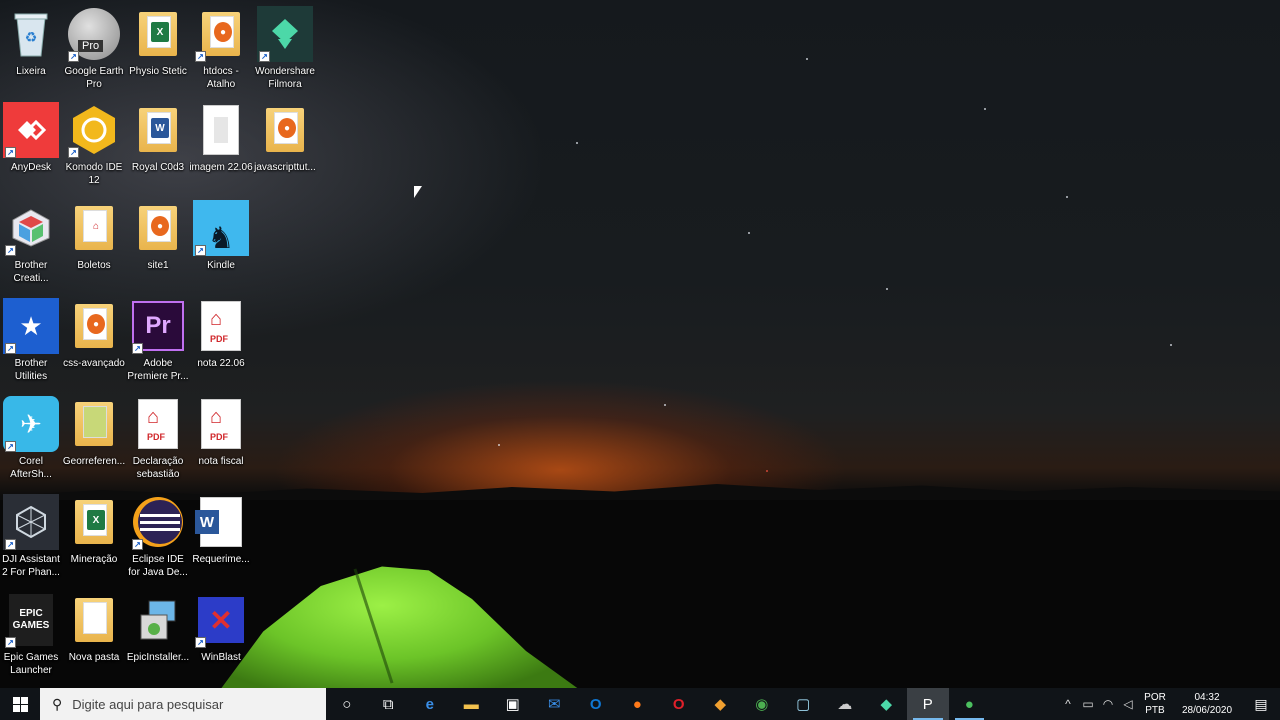 The width and height of the screenshot is (1280, 720). What do you see at coordinates (970, 704) in the screenshot?
I see `green-app-button: ●` at bounding box center [970, 704].